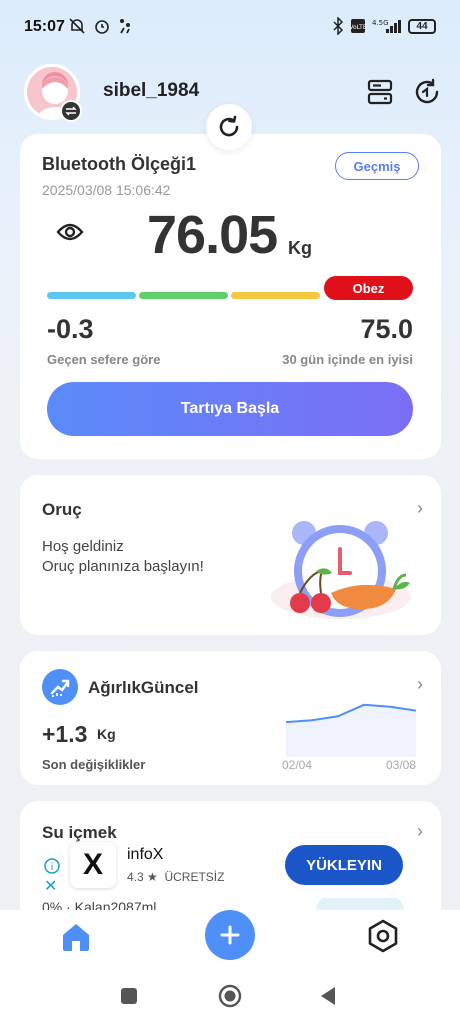 This screenshot has height=1024, width=460. I want to click on ad-info-icon: i, so click(52, 866).